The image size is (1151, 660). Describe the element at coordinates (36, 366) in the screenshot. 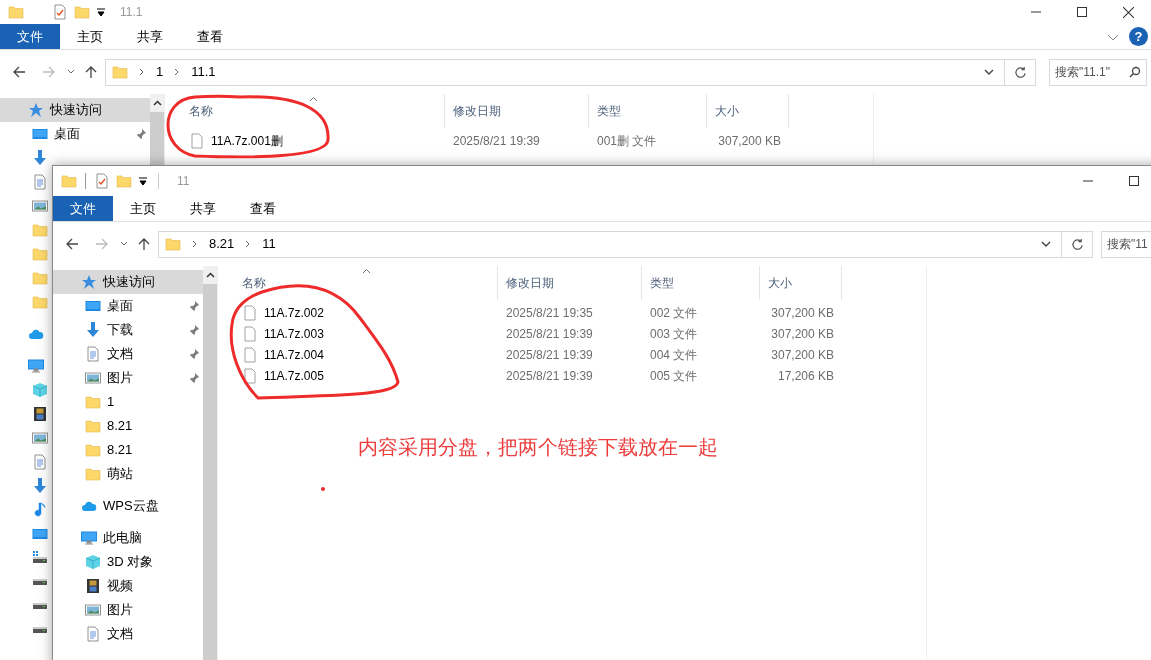

I see `computer-icon` at that location.